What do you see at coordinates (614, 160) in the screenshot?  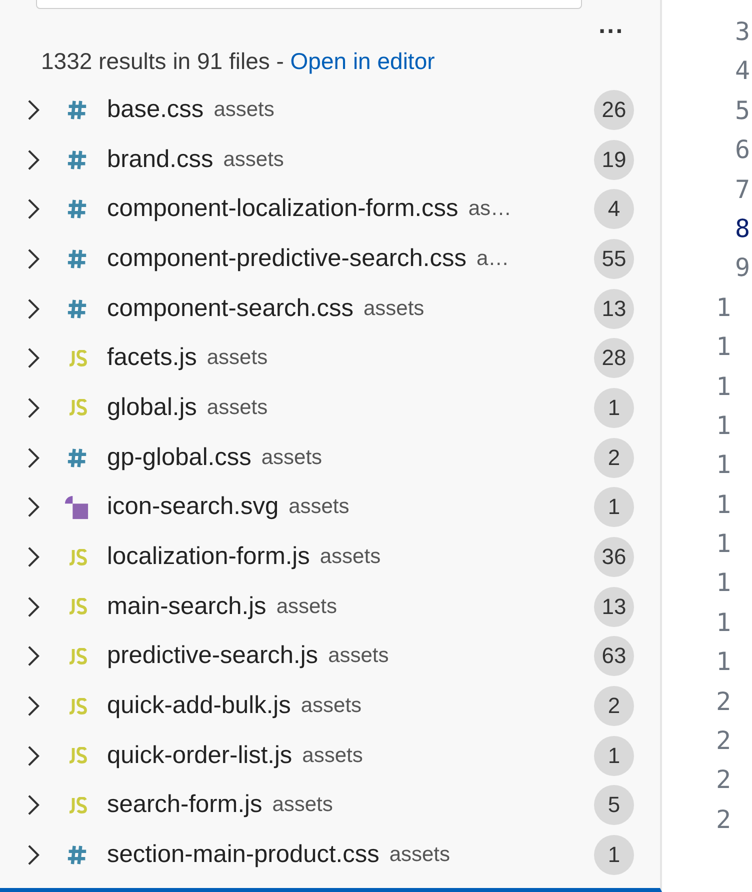 I see `match-count-badge: 19` at bounding box center [614, 160].